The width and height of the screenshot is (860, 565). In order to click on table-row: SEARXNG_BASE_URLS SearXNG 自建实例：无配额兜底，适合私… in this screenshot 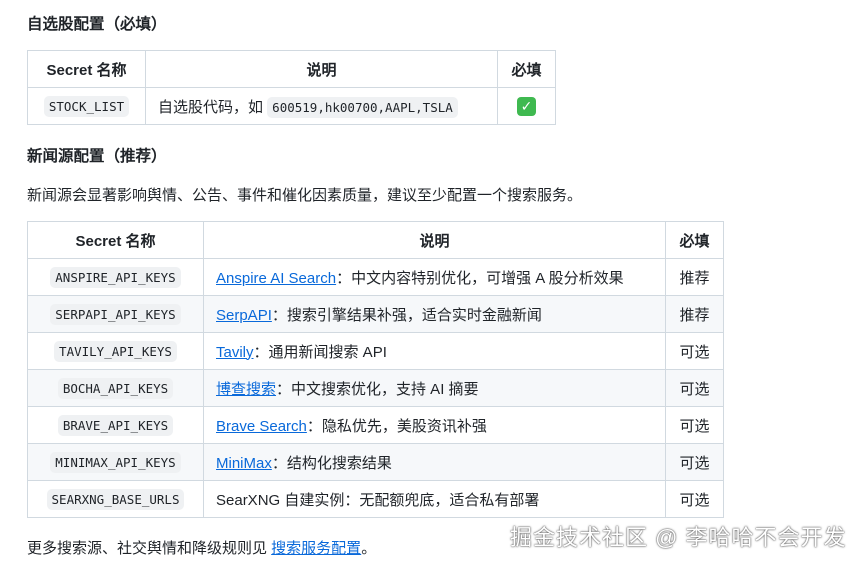, I will do `click(375, 499)`.